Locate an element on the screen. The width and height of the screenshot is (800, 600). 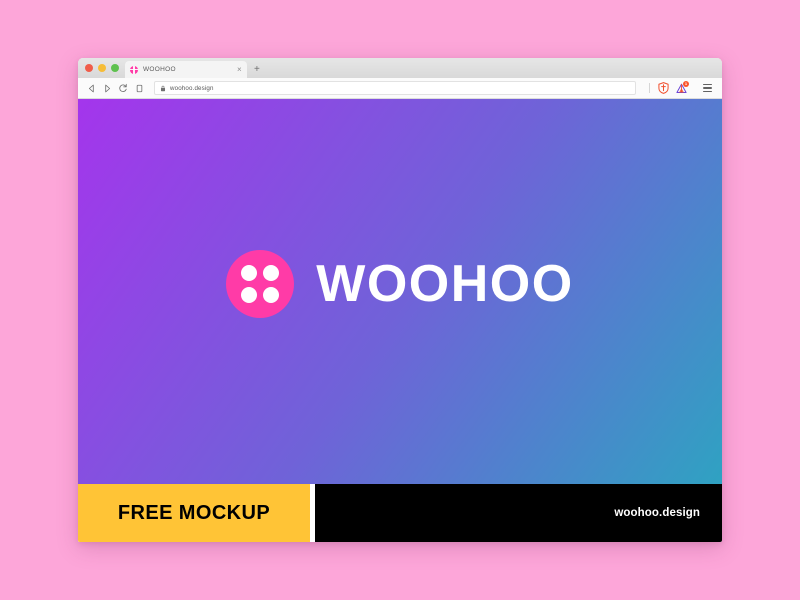
browser-toolbar: woohoo.design 1 is located at coordinates (400, 88).